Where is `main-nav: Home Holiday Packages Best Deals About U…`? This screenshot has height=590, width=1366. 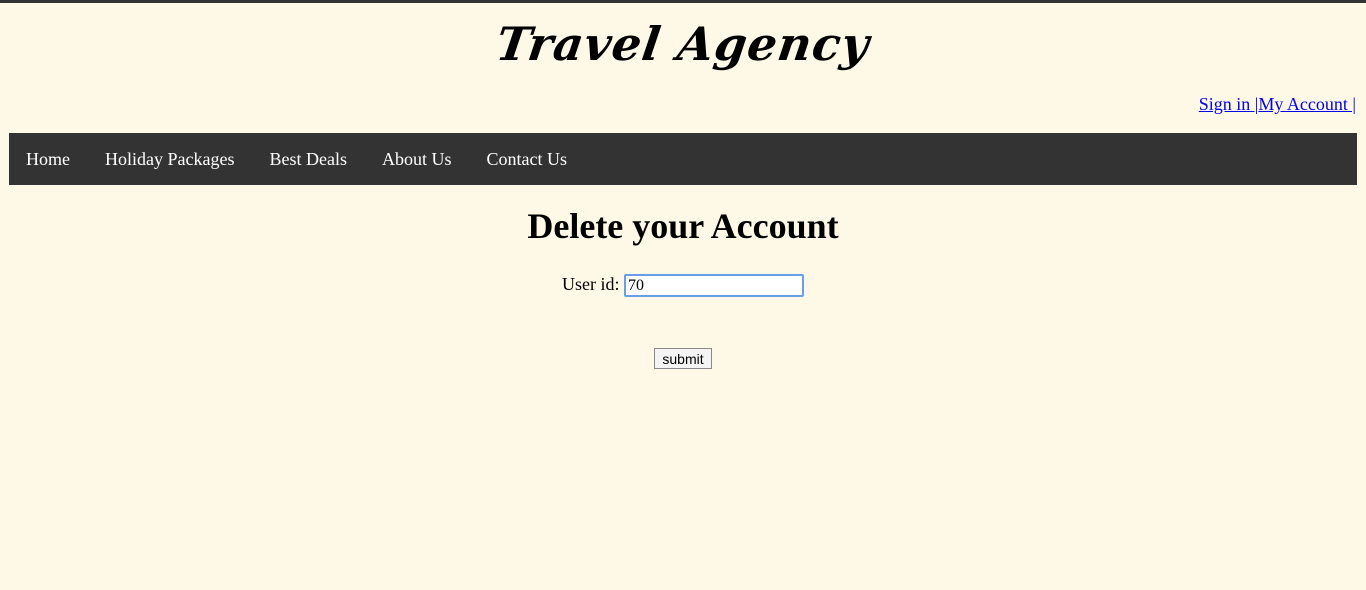
main-nav: Home Holiday Packages Best Deals About U… is located at coordinates (683, 159).